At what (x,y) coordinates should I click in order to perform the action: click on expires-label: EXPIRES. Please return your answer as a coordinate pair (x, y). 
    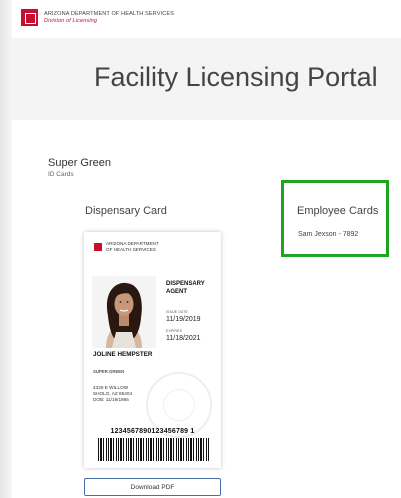
    Looking at the image, I should click on (174, 331).